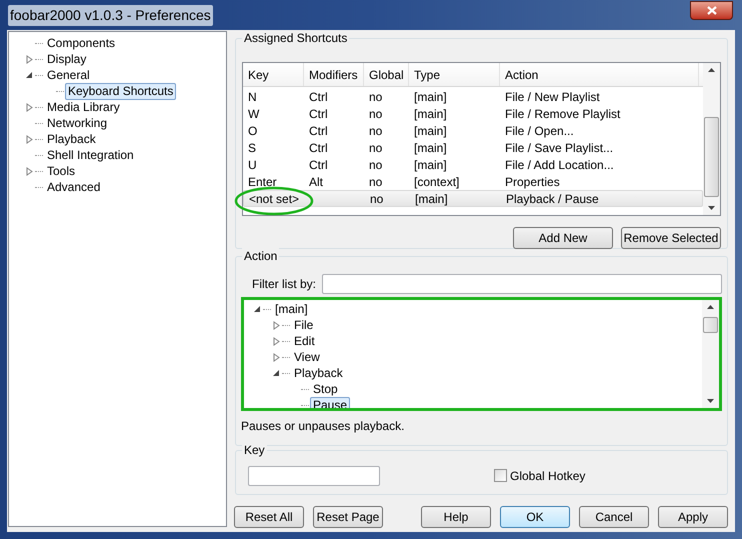 The image size is (742, 539). What do you see at coordinates (325, 389) in the screenshot?
I see `tree-item: Stop` at bounding box center [325, 389].